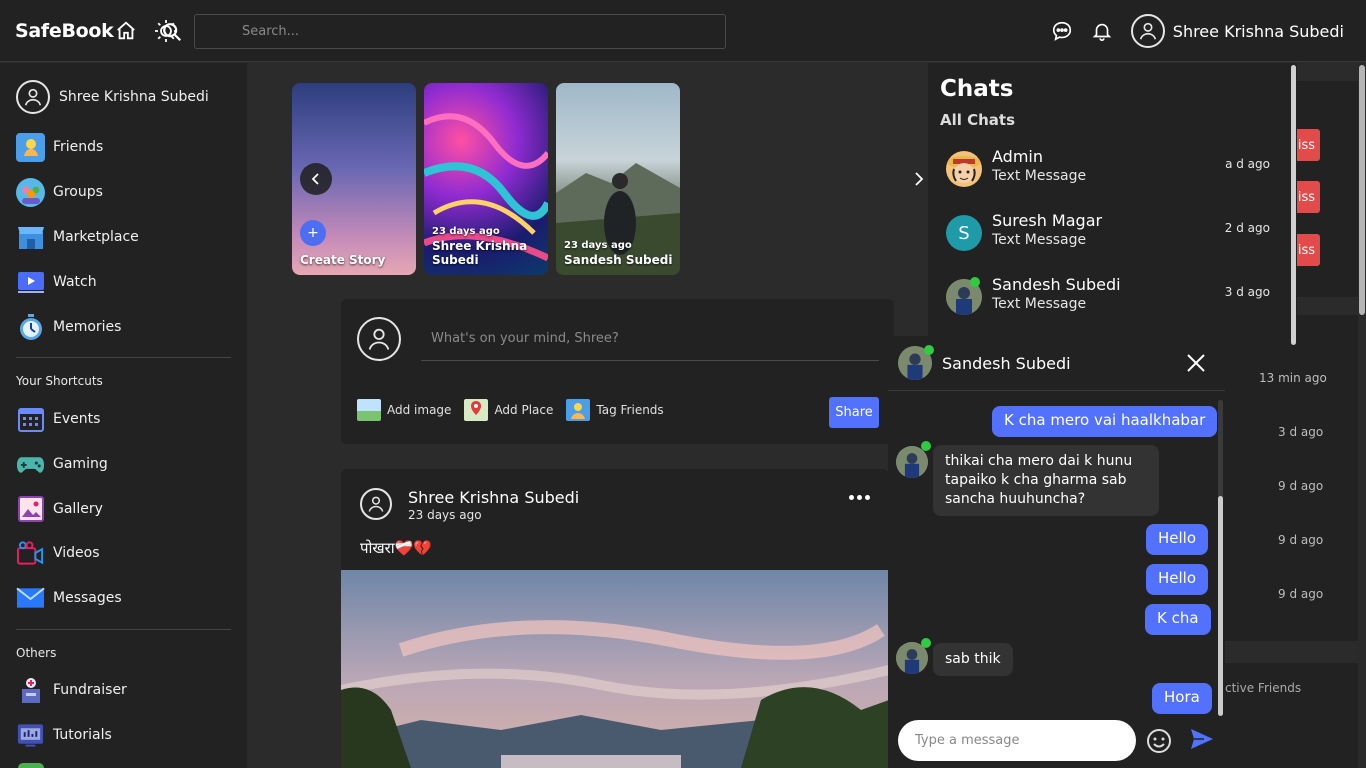 This screenshot has height=768, width=1366. I want to click on story-card: 23 days ago Sandesh Subedi, so click(618, 179).